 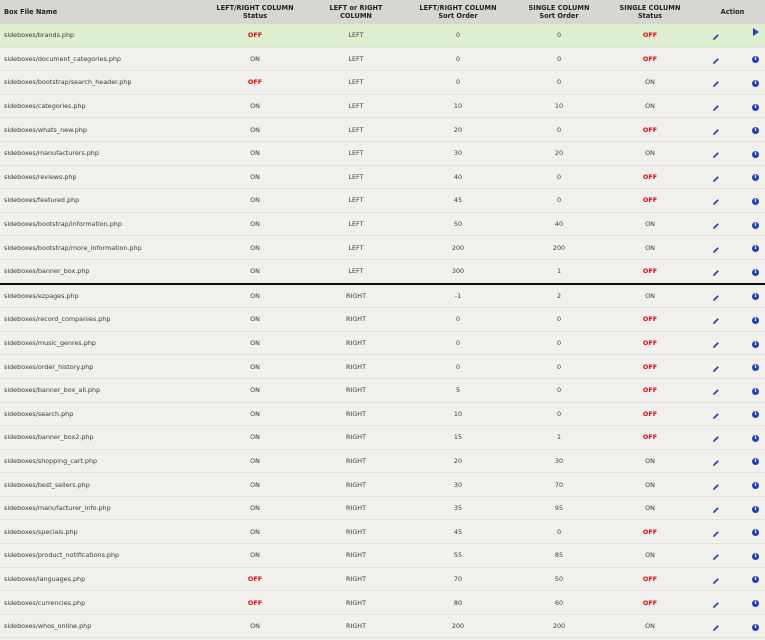 What do you see at coordinates (382, 414) in the screenshot?
I see `table-row: sideboxes/search.php ON RIGHT 10 0 OFF i` at bounding box center [382, 414].